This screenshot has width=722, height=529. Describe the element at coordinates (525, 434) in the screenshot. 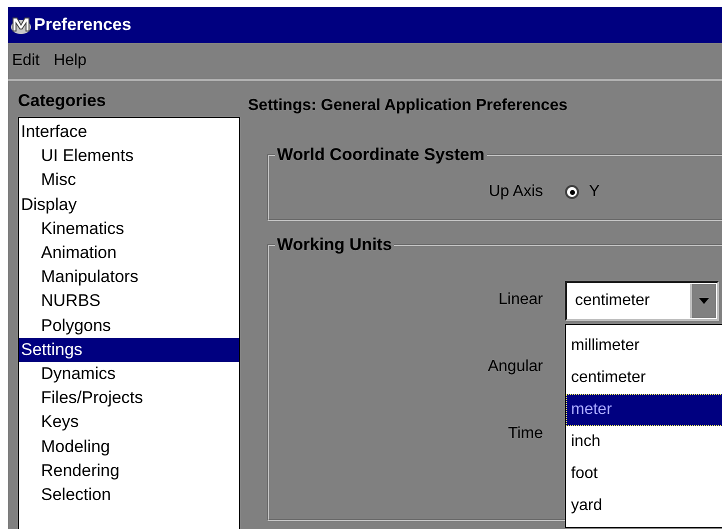

I see `field-label: Time` at that location.